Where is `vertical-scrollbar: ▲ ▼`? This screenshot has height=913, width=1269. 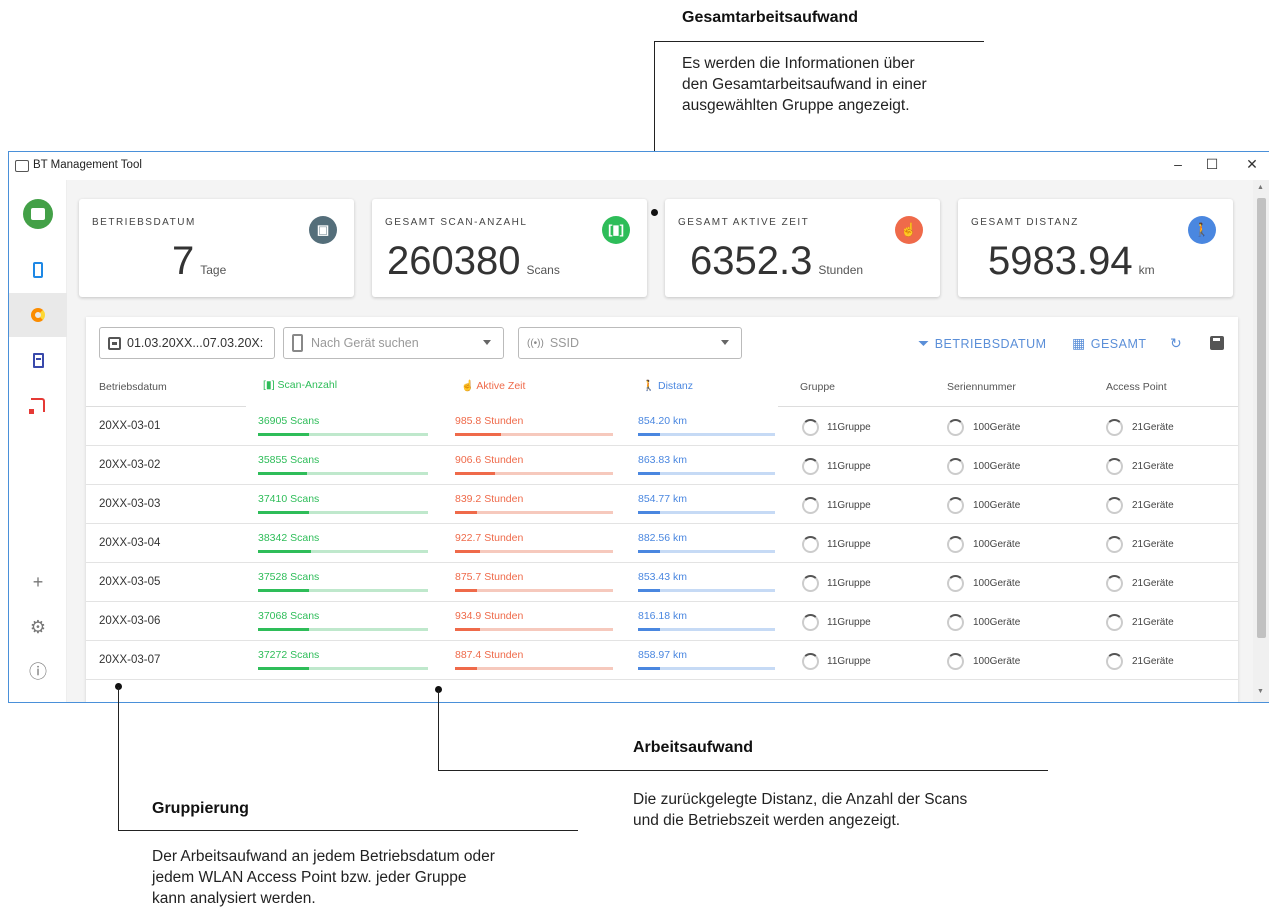 vertical-scrollbar: ▲ ▼ is located at coordinates (1261, 441).